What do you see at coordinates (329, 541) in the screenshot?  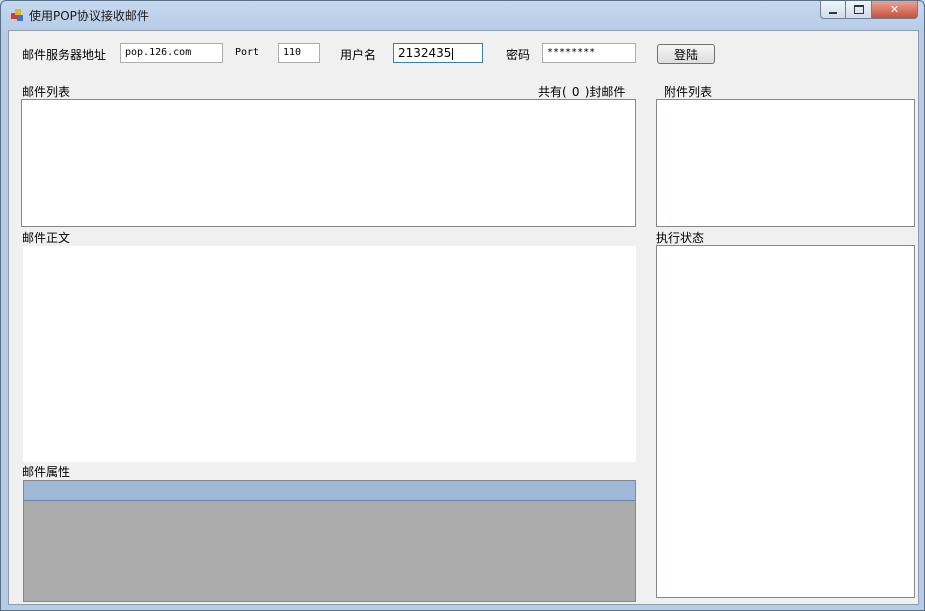 I see `mail-properties-grid` at bounding box center [329, 541].